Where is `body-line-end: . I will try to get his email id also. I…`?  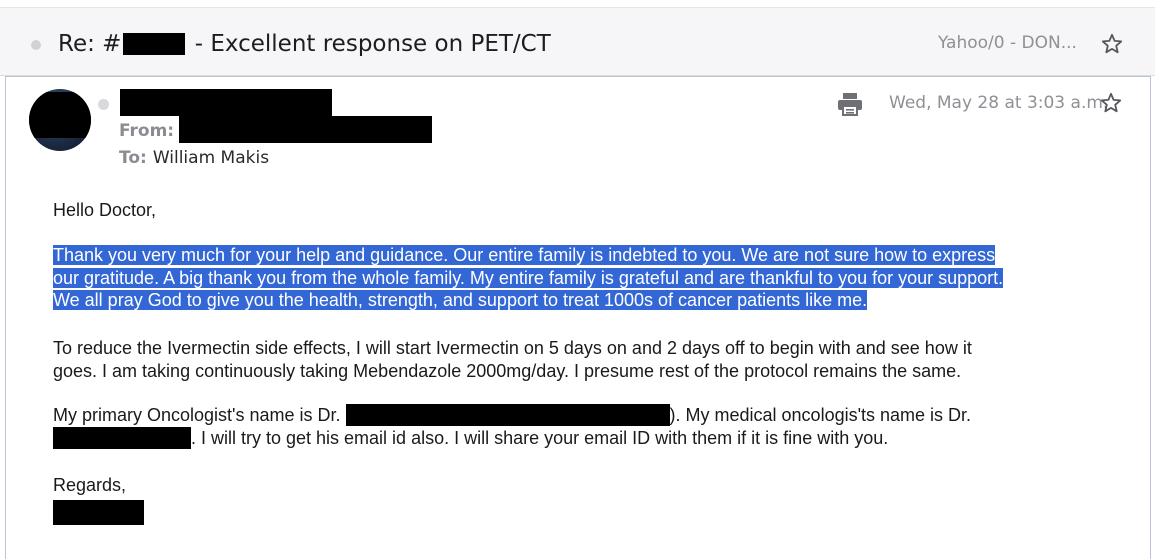
body-line-end: . I will try to get his email id also. I… is located at coordinates (540, 437).